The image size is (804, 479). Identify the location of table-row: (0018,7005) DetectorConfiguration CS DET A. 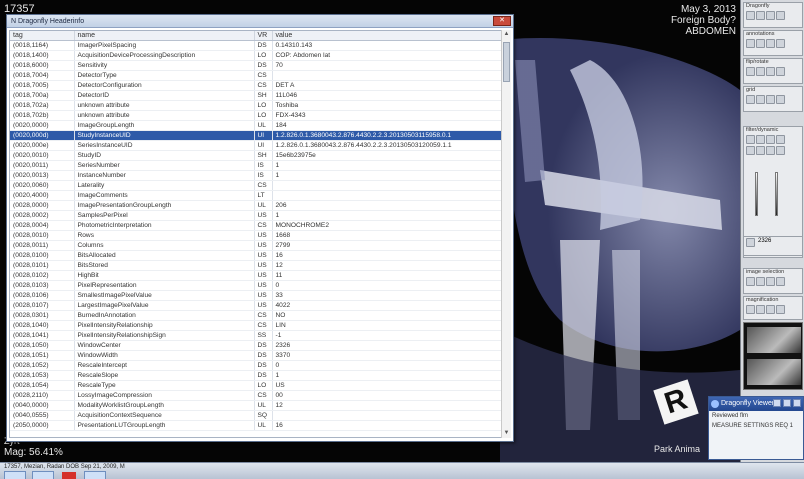
(256, 85).